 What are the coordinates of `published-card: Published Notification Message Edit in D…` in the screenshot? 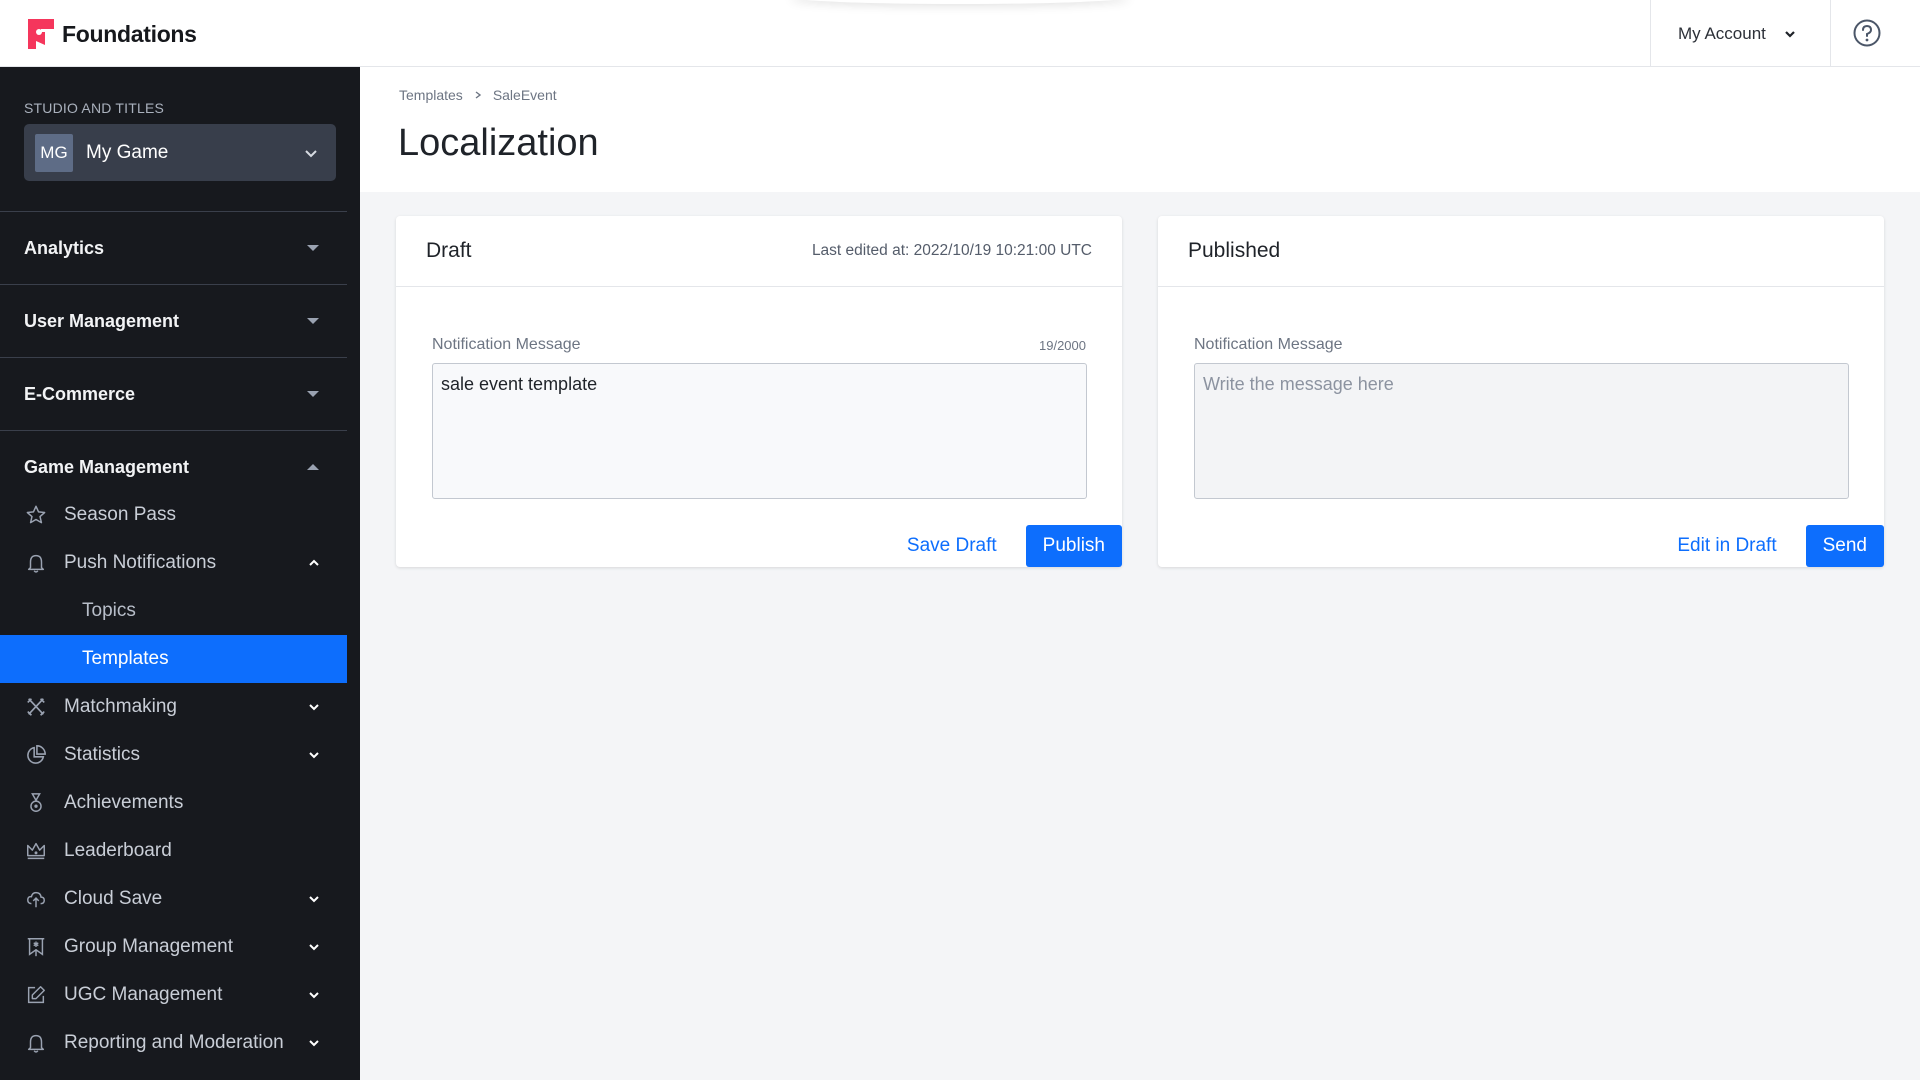 It's located at (1521, 391).